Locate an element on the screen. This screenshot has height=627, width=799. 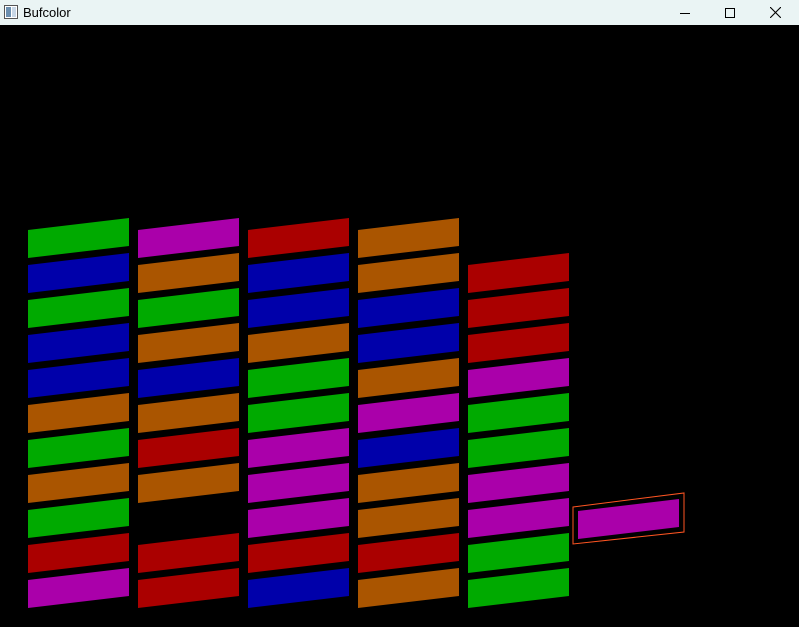
title-bar: Bufcolor is located at coordinates (399, 12).